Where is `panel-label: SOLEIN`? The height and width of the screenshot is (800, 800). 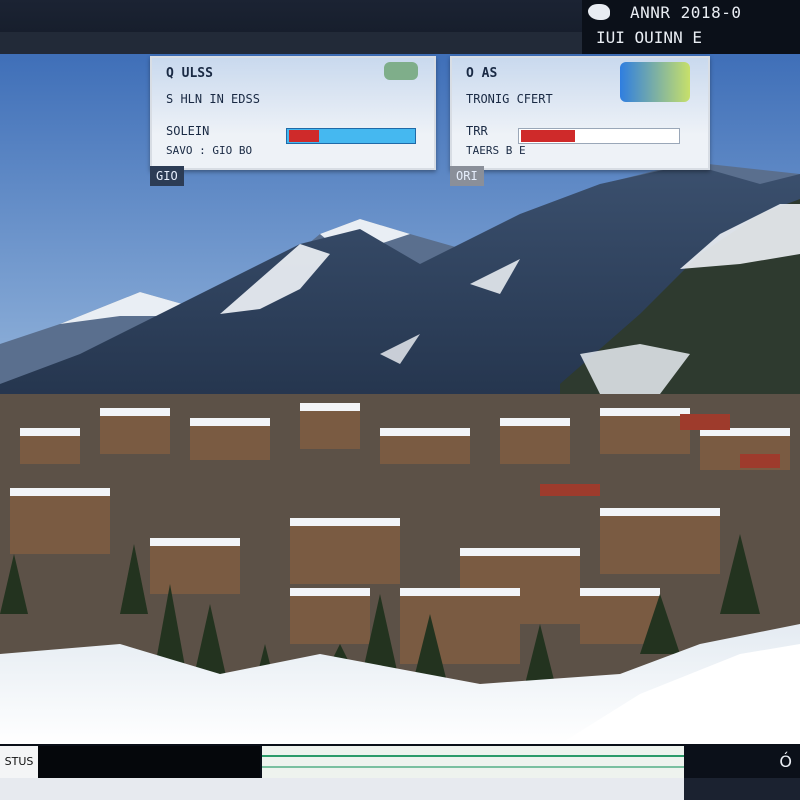 panel-label: SOLEIN is located at coordinates (188, 131).